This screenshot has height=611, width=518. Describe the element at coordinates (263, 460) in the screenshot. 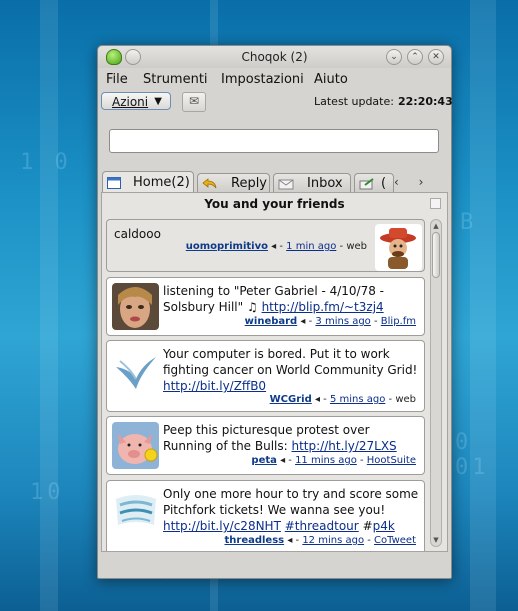

I see `post-username: peta` at that location.